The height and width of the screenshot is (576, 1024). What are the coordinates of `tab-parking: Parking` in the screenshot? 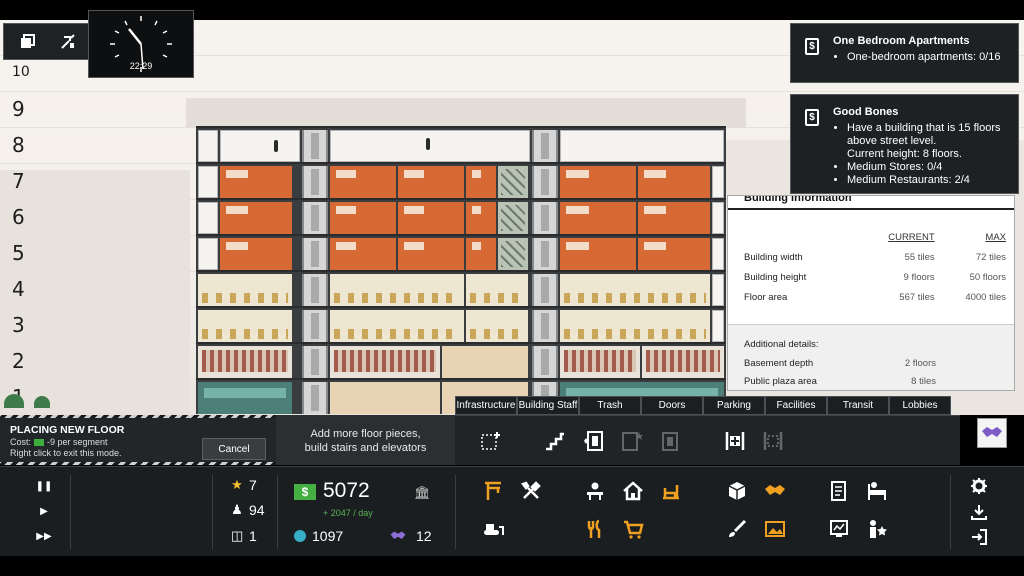 It's located at (734, 405).